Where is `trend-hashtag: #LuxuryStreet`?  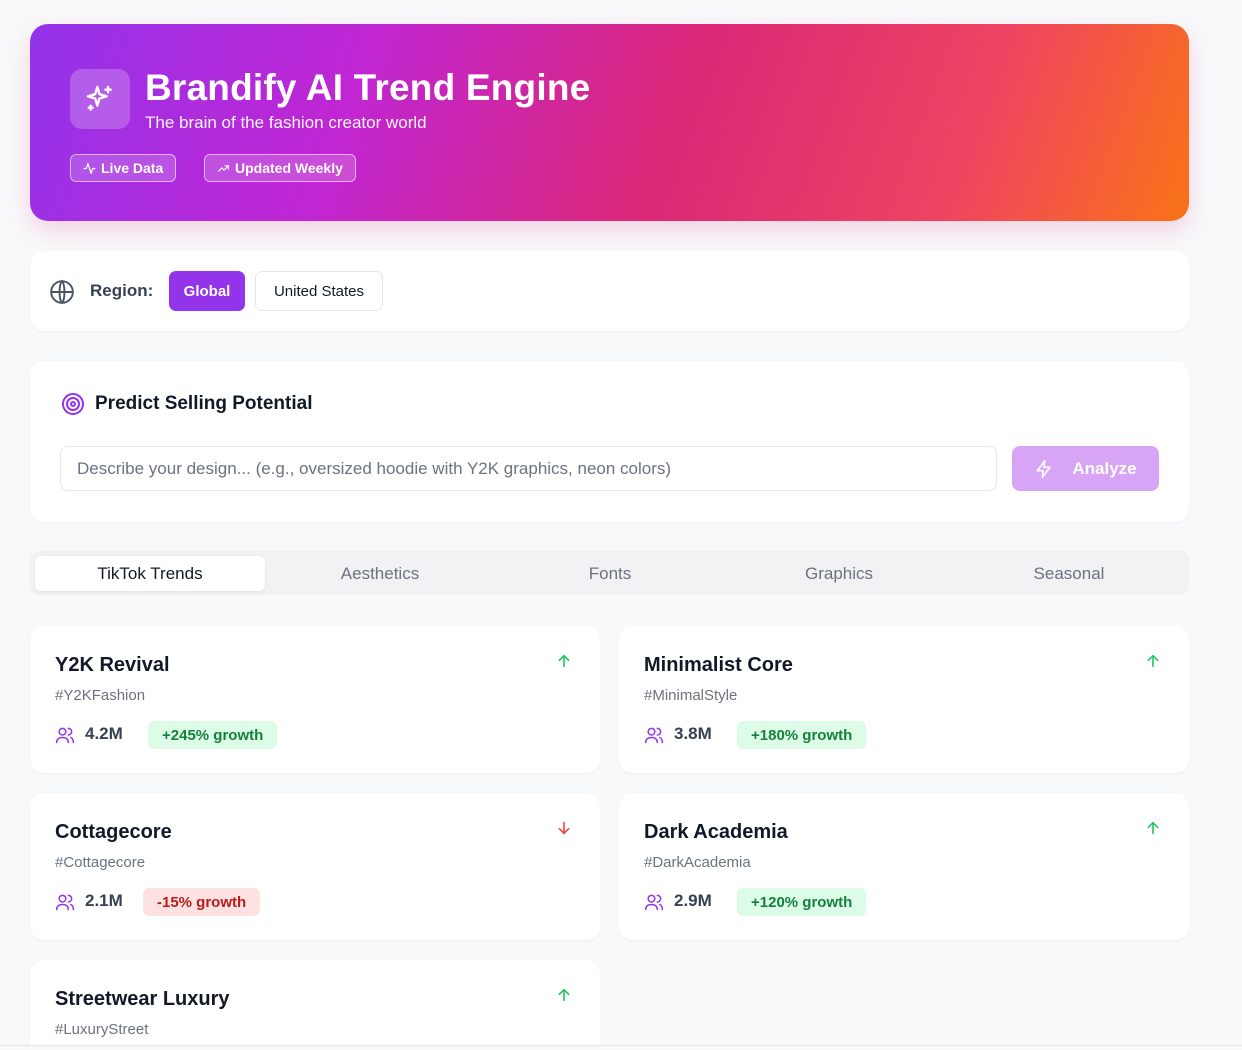 trend-hashtag: #LuxuryStreet is located at coordinates (102, 1029).